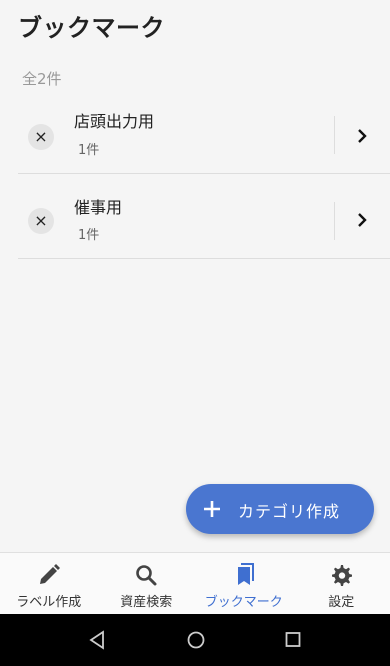 This screenshot has width=390, height=666. I want to click on system-navigation-bar, so click(195, 640).